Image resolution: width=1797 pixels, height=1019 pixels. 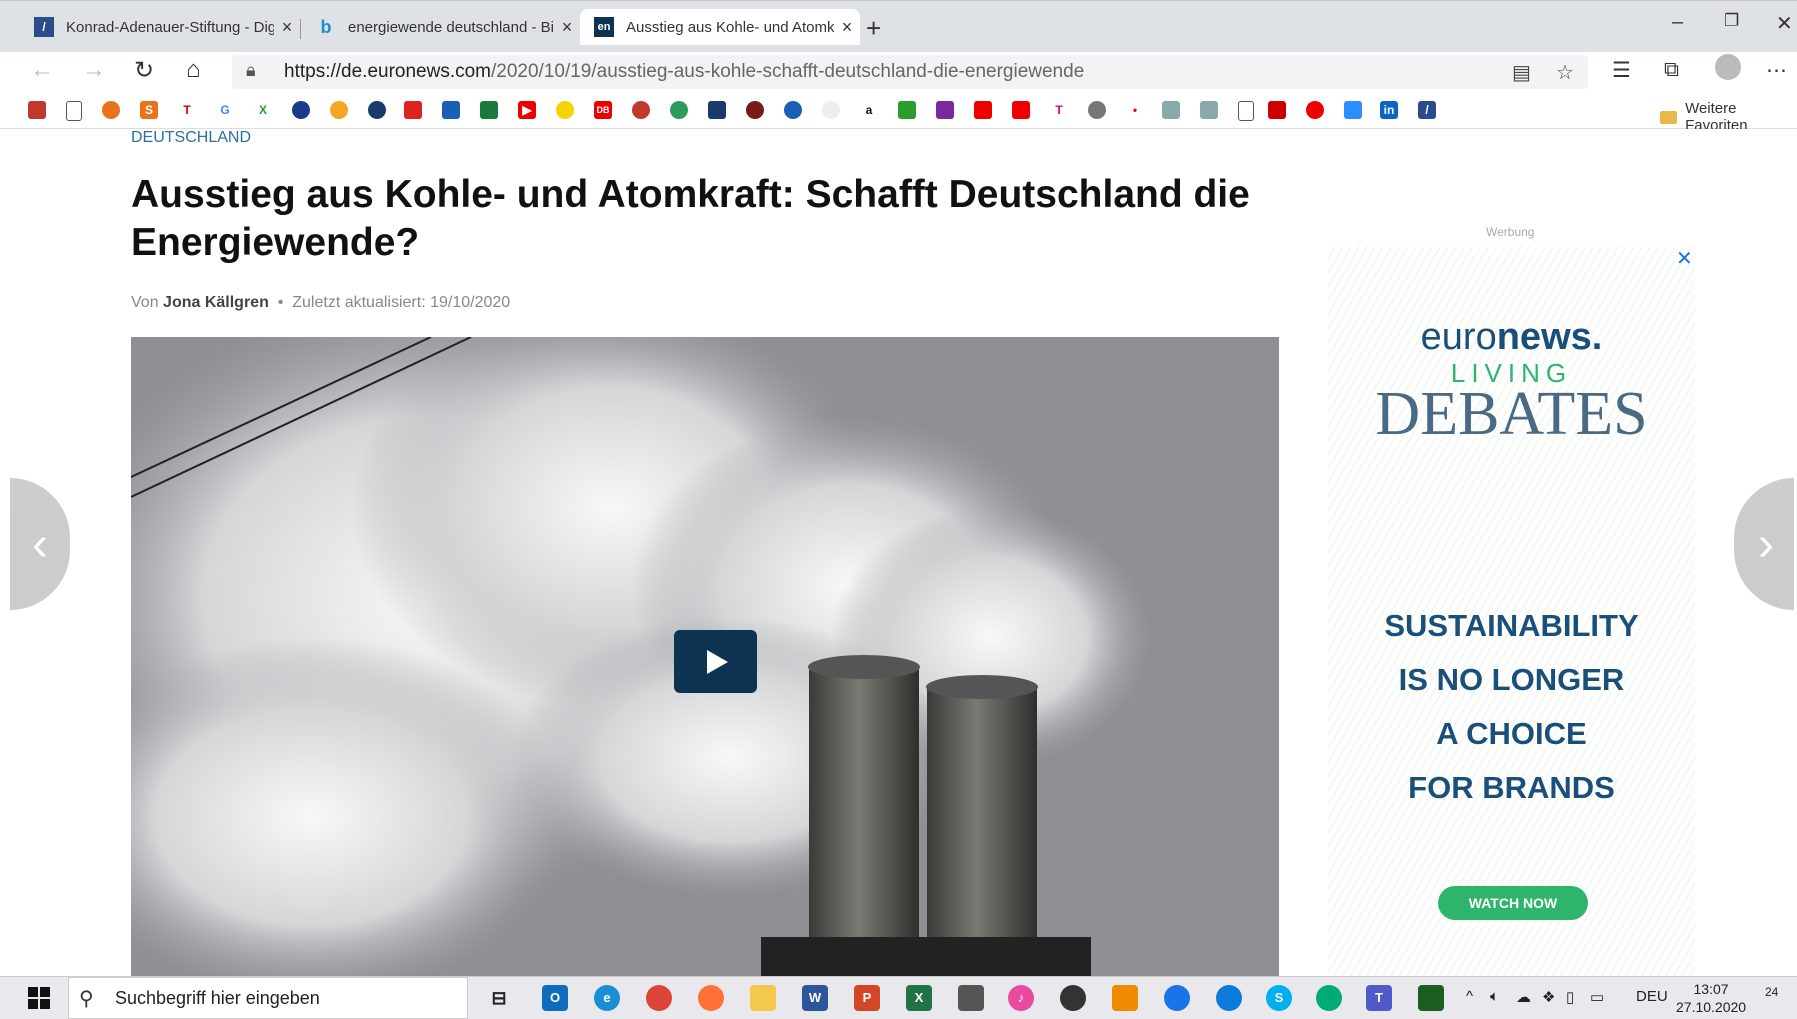 I want to click on tab-euronews-active: en Ausstieg aus Kohle- und Atomkr ×, so click(x=720, y=27).